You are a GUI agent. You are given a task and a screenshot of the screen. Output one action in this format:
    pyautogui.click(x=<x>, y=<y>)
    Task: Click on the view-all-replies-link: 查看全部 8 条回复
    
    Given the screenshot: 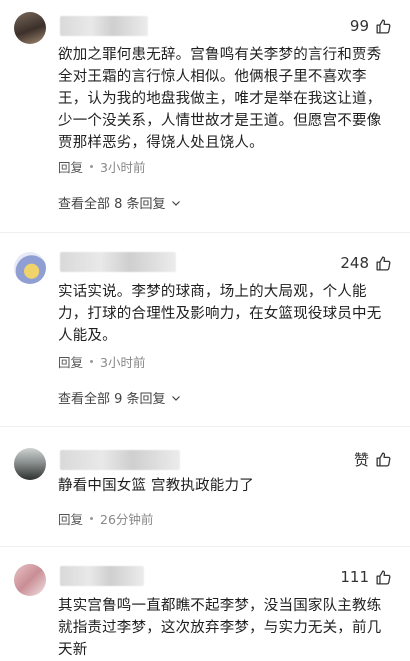 What is the action you would take?
    pyautogui.click(x=120, y=202)
    